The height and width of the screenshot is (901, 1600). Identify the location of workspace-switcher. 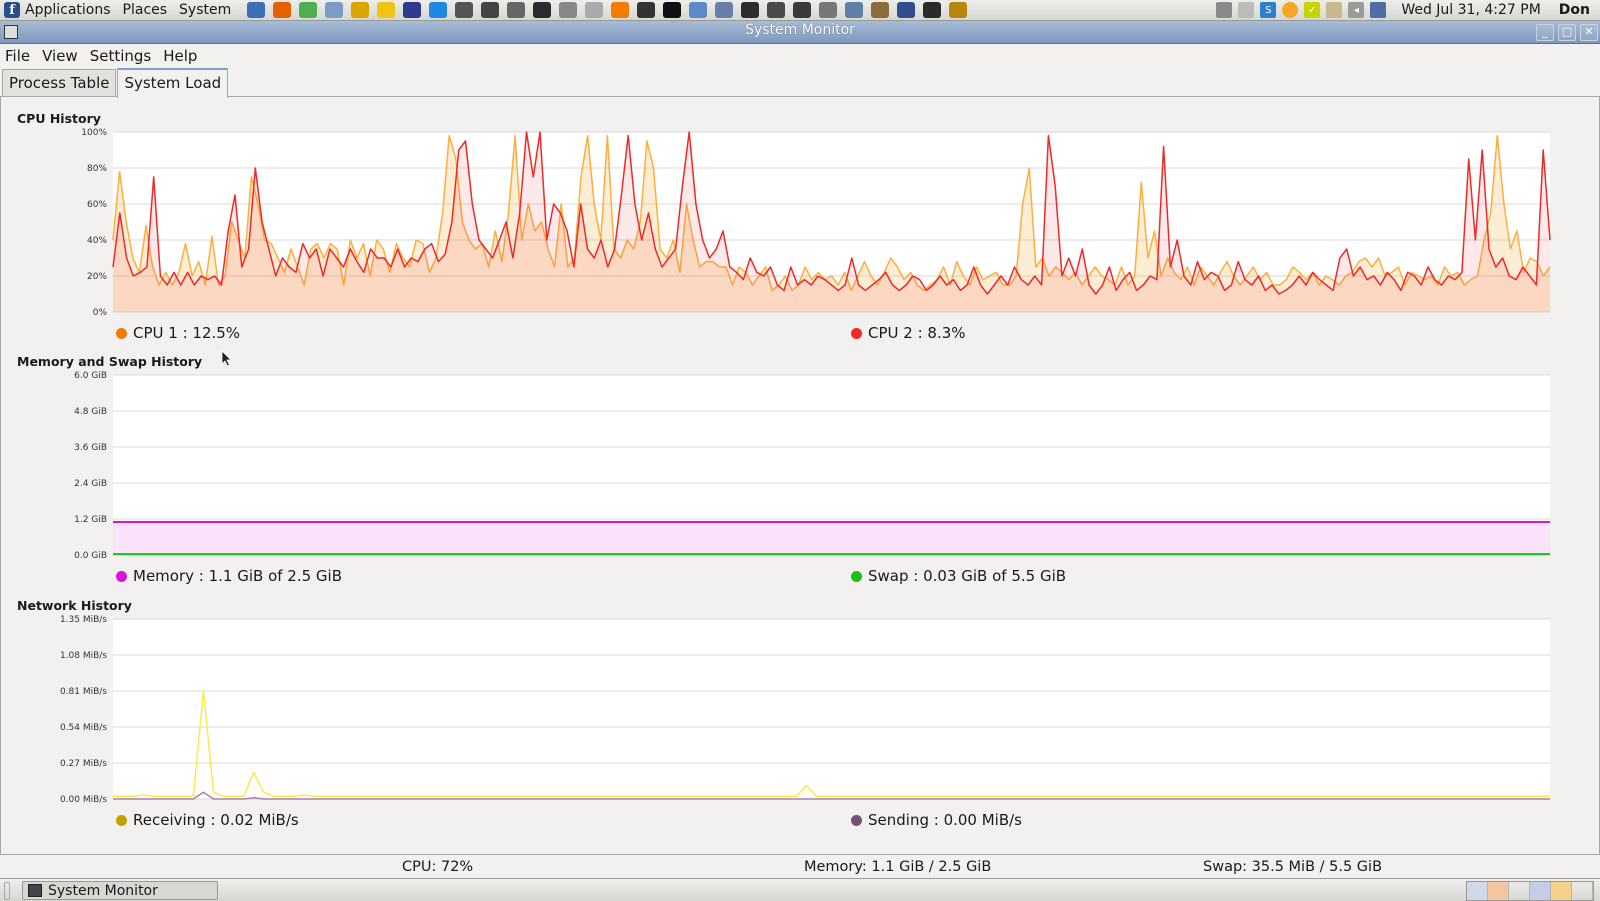
(1530, 891).